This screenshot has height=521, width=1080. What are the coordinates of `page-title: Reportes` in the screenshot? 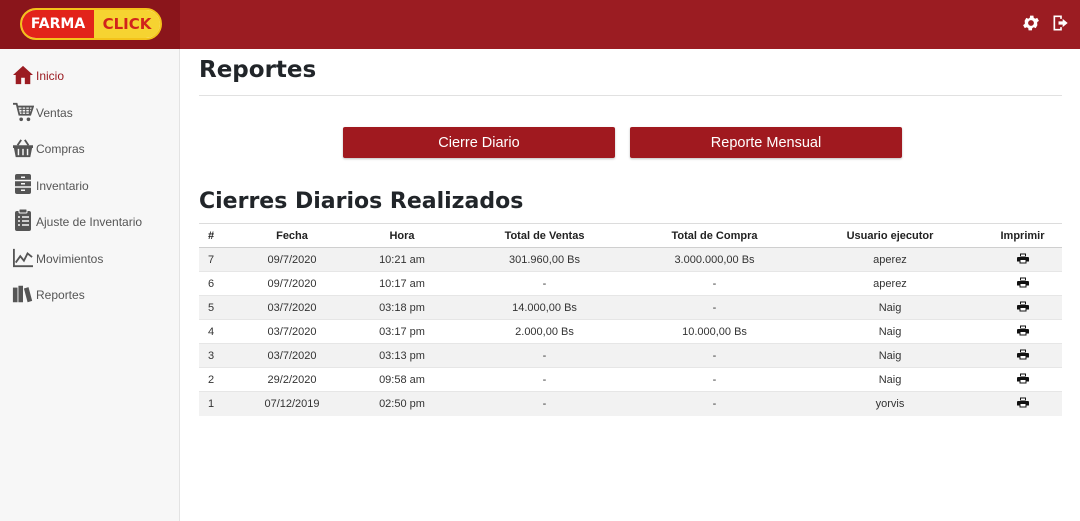 It's located at (258, 70).